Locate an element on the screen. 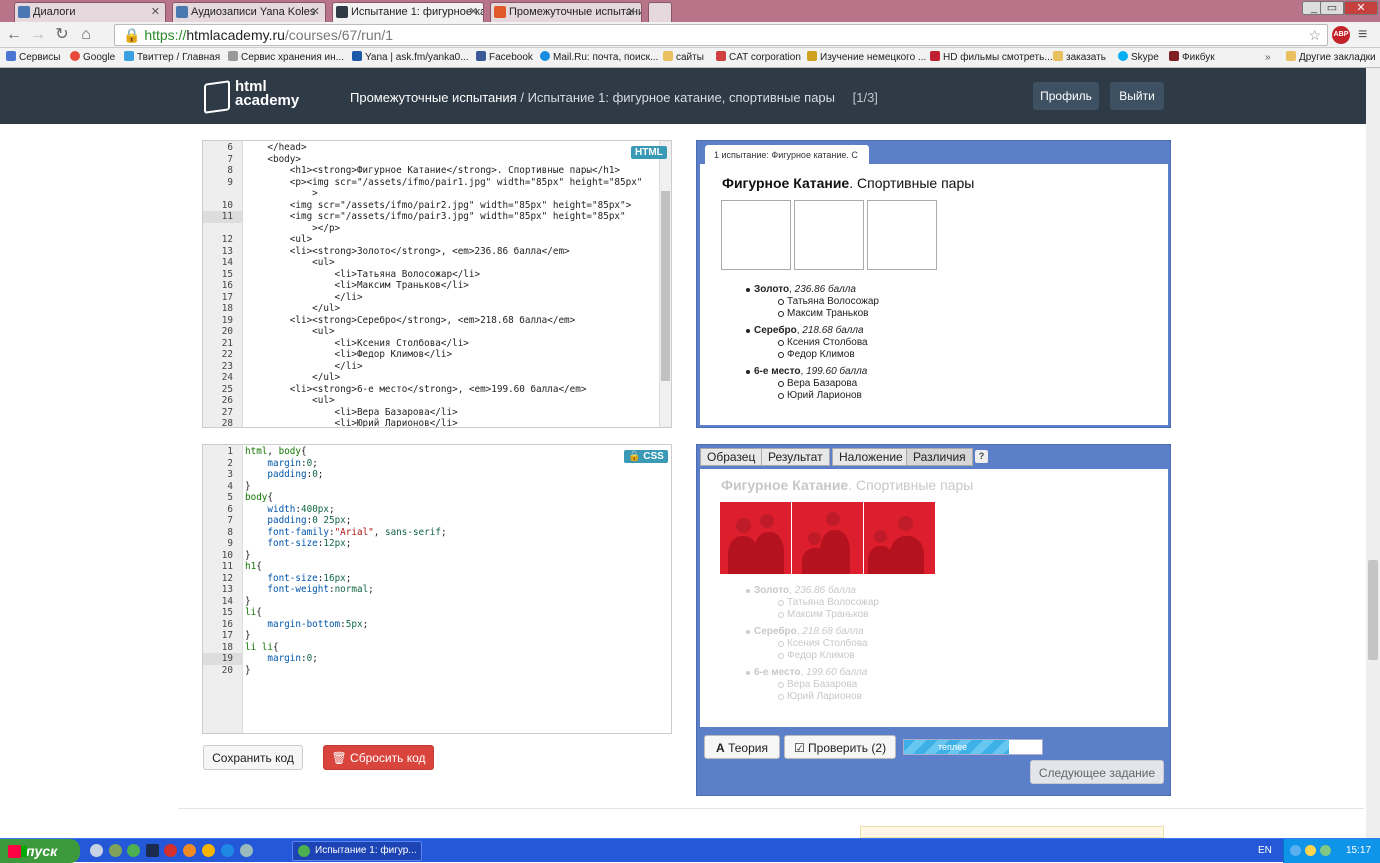 Image resolution: width=1380 pixels, height=863 pixels. code-line: 28 <li>Юрий Ларионов</li> is located at coordinates (437, 422).